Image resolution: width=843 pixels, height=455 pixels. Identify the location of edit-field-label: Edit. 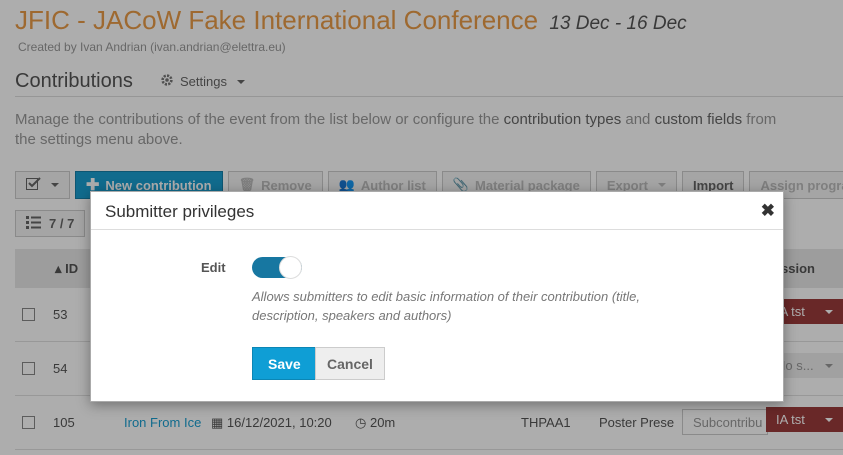
(213, 267).